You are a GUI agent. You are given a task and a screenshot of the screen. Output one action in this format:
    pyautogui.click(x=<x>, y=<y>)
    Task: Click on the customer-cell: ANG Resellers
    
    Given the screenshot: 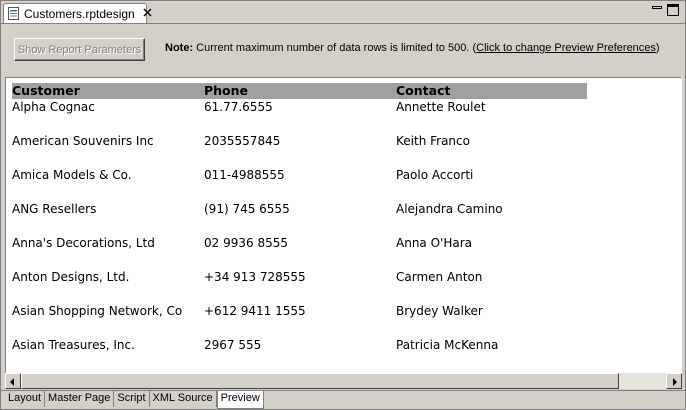 What is the action you would take?
    pyautogui.click(x=54, y=209)
    